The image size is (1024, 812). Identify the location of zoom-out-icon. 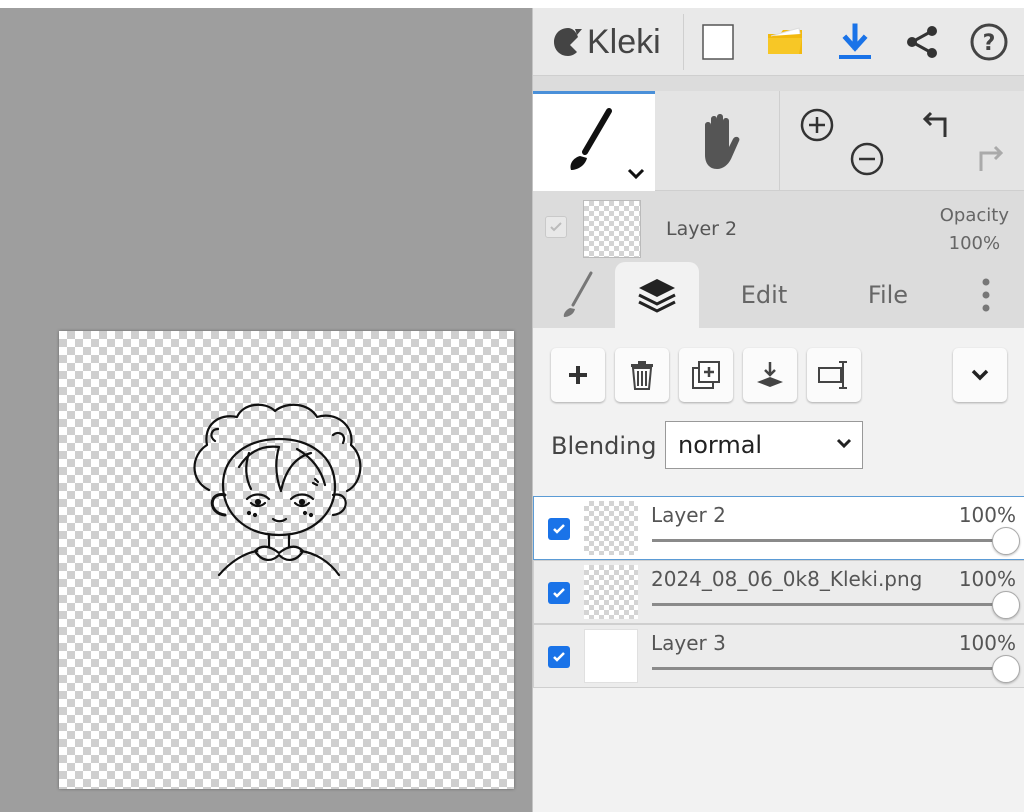
(867, 159).